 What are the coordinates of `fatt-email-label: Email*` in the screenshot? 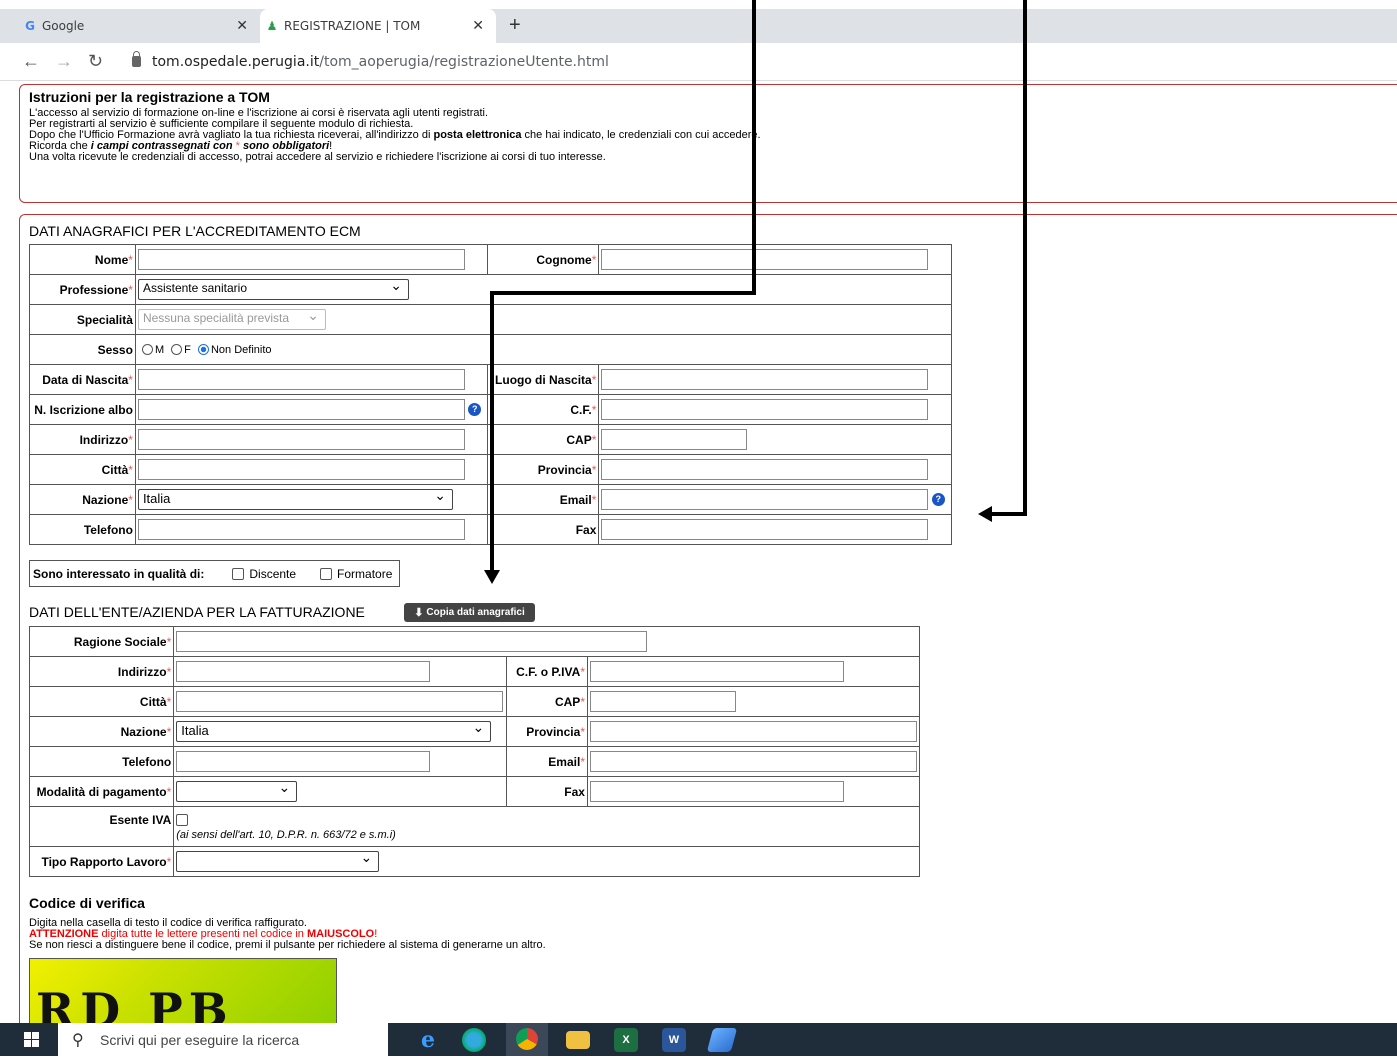 It's located at (547, 761).